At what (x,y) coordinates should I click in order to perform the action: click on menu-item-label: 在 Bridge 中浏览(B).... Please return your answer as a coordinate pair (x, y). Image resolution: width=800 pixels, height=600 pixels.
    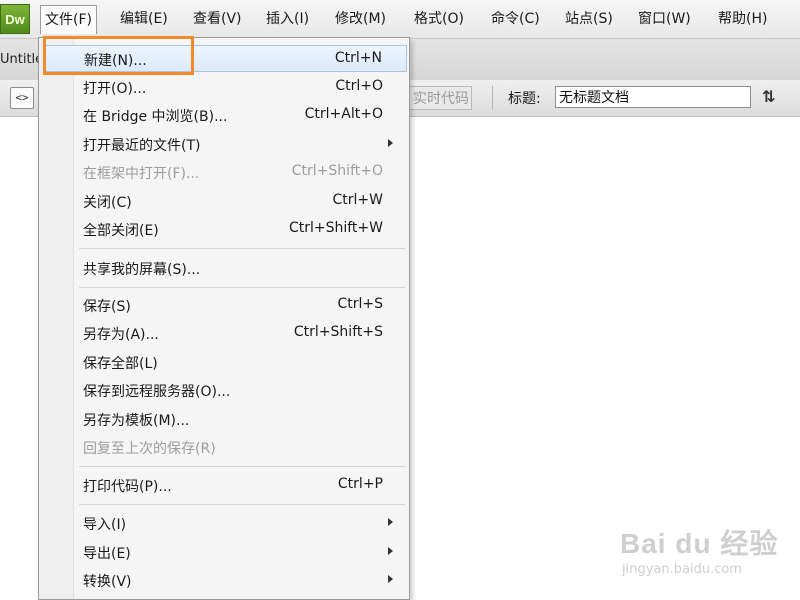
    Looking at the image, I should click on (155, 117).